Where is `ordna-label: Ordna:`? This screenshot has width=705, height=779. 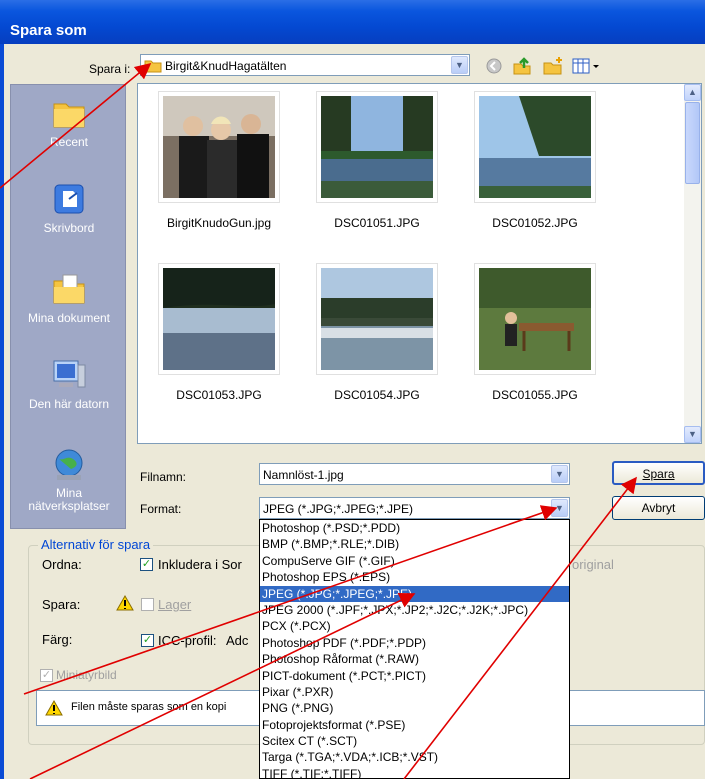 ordna-label: Ordna: is located at coordinates (62, 564).